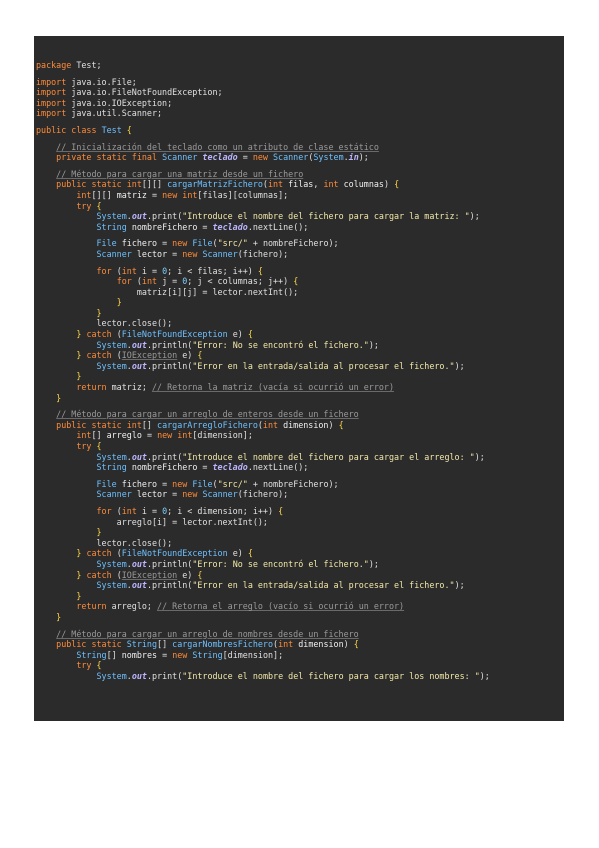 Image resolution: width=599 pixels, height=848 pixels. Describe the element at coordinates (321, 644) in the screenshot. I see `code-token-var: dimension` at that location.